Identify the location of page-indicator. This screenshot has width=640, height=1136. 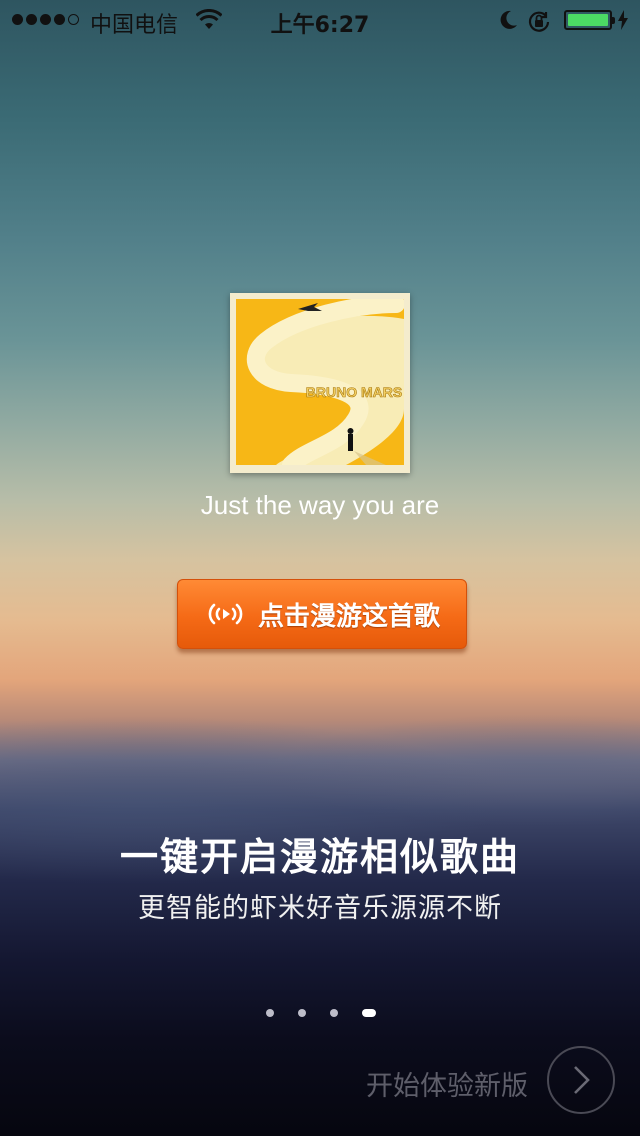
(321, 1013).